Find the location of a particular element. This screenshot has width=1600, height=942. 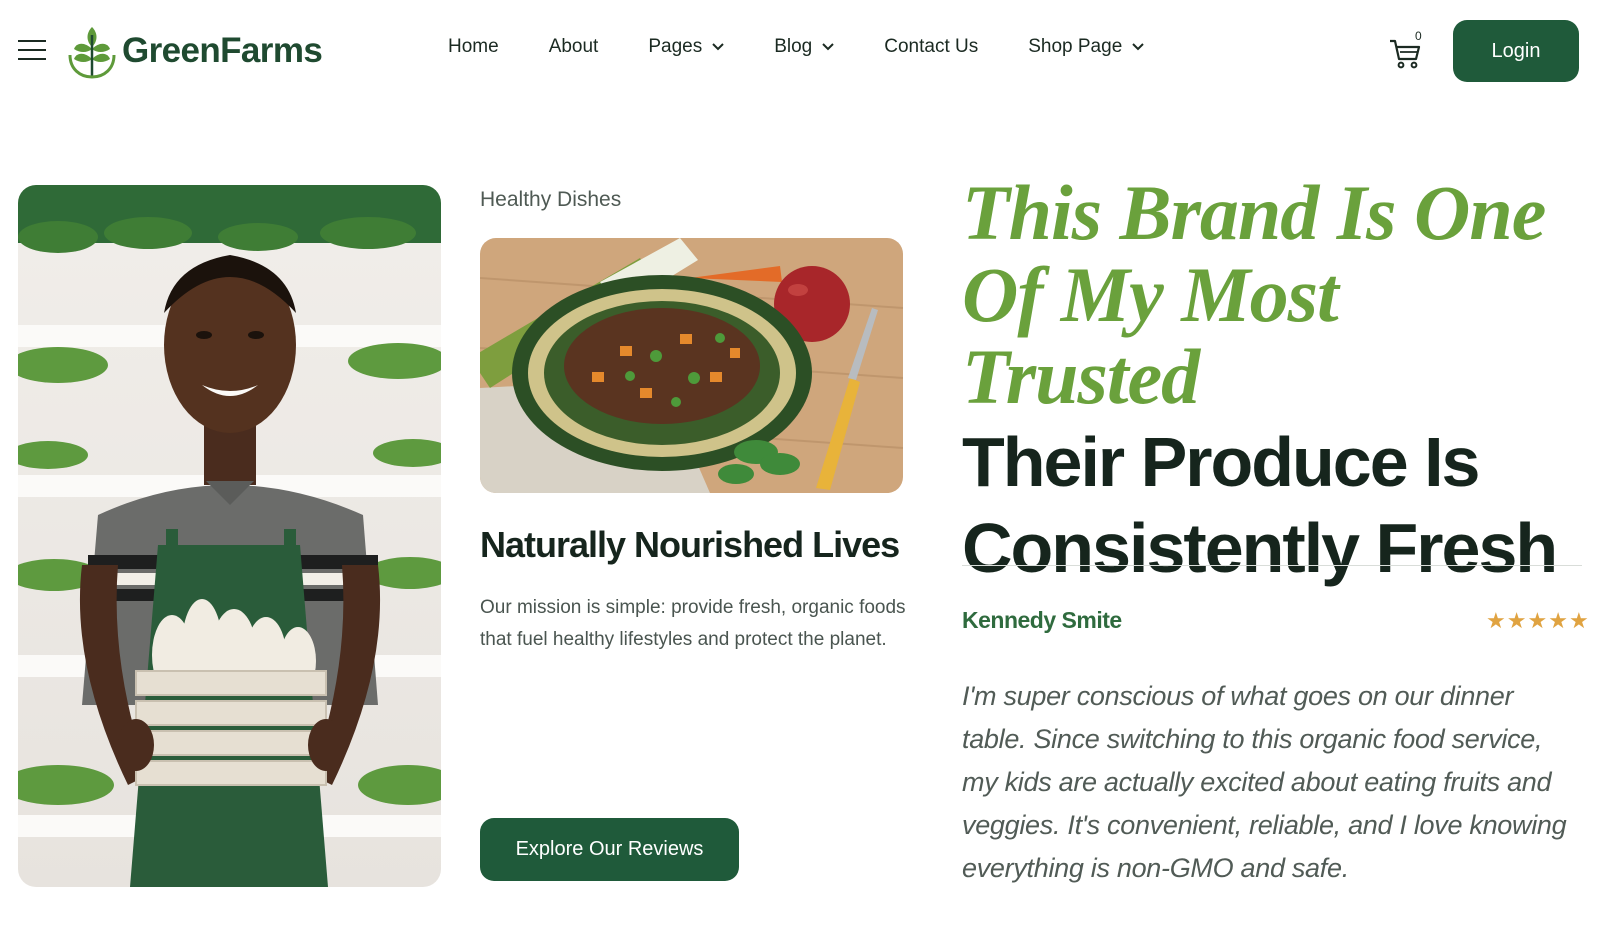

nav-item-shop-page: Shop Page is located at coordinates (1086, 47).